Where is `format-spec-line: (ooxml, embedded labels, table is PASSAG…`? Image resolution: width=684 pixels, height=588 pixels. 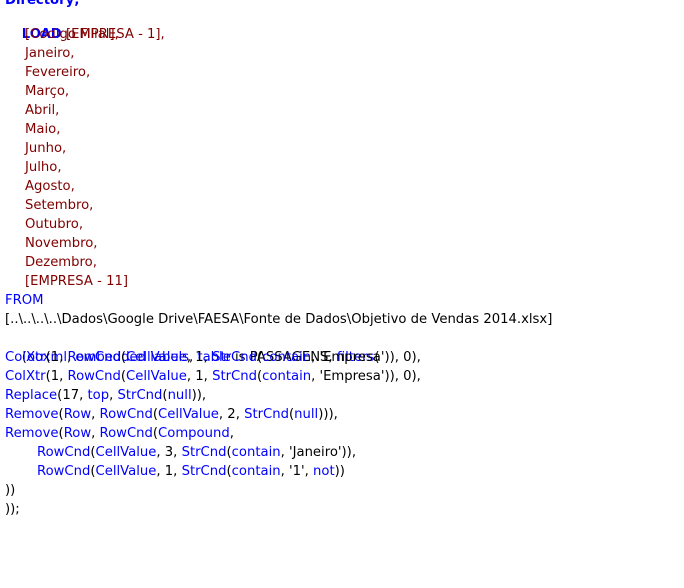
format-spec-line: (ooxml, embedded labels, table is PASSAG… is located at coordinates (200, 357).